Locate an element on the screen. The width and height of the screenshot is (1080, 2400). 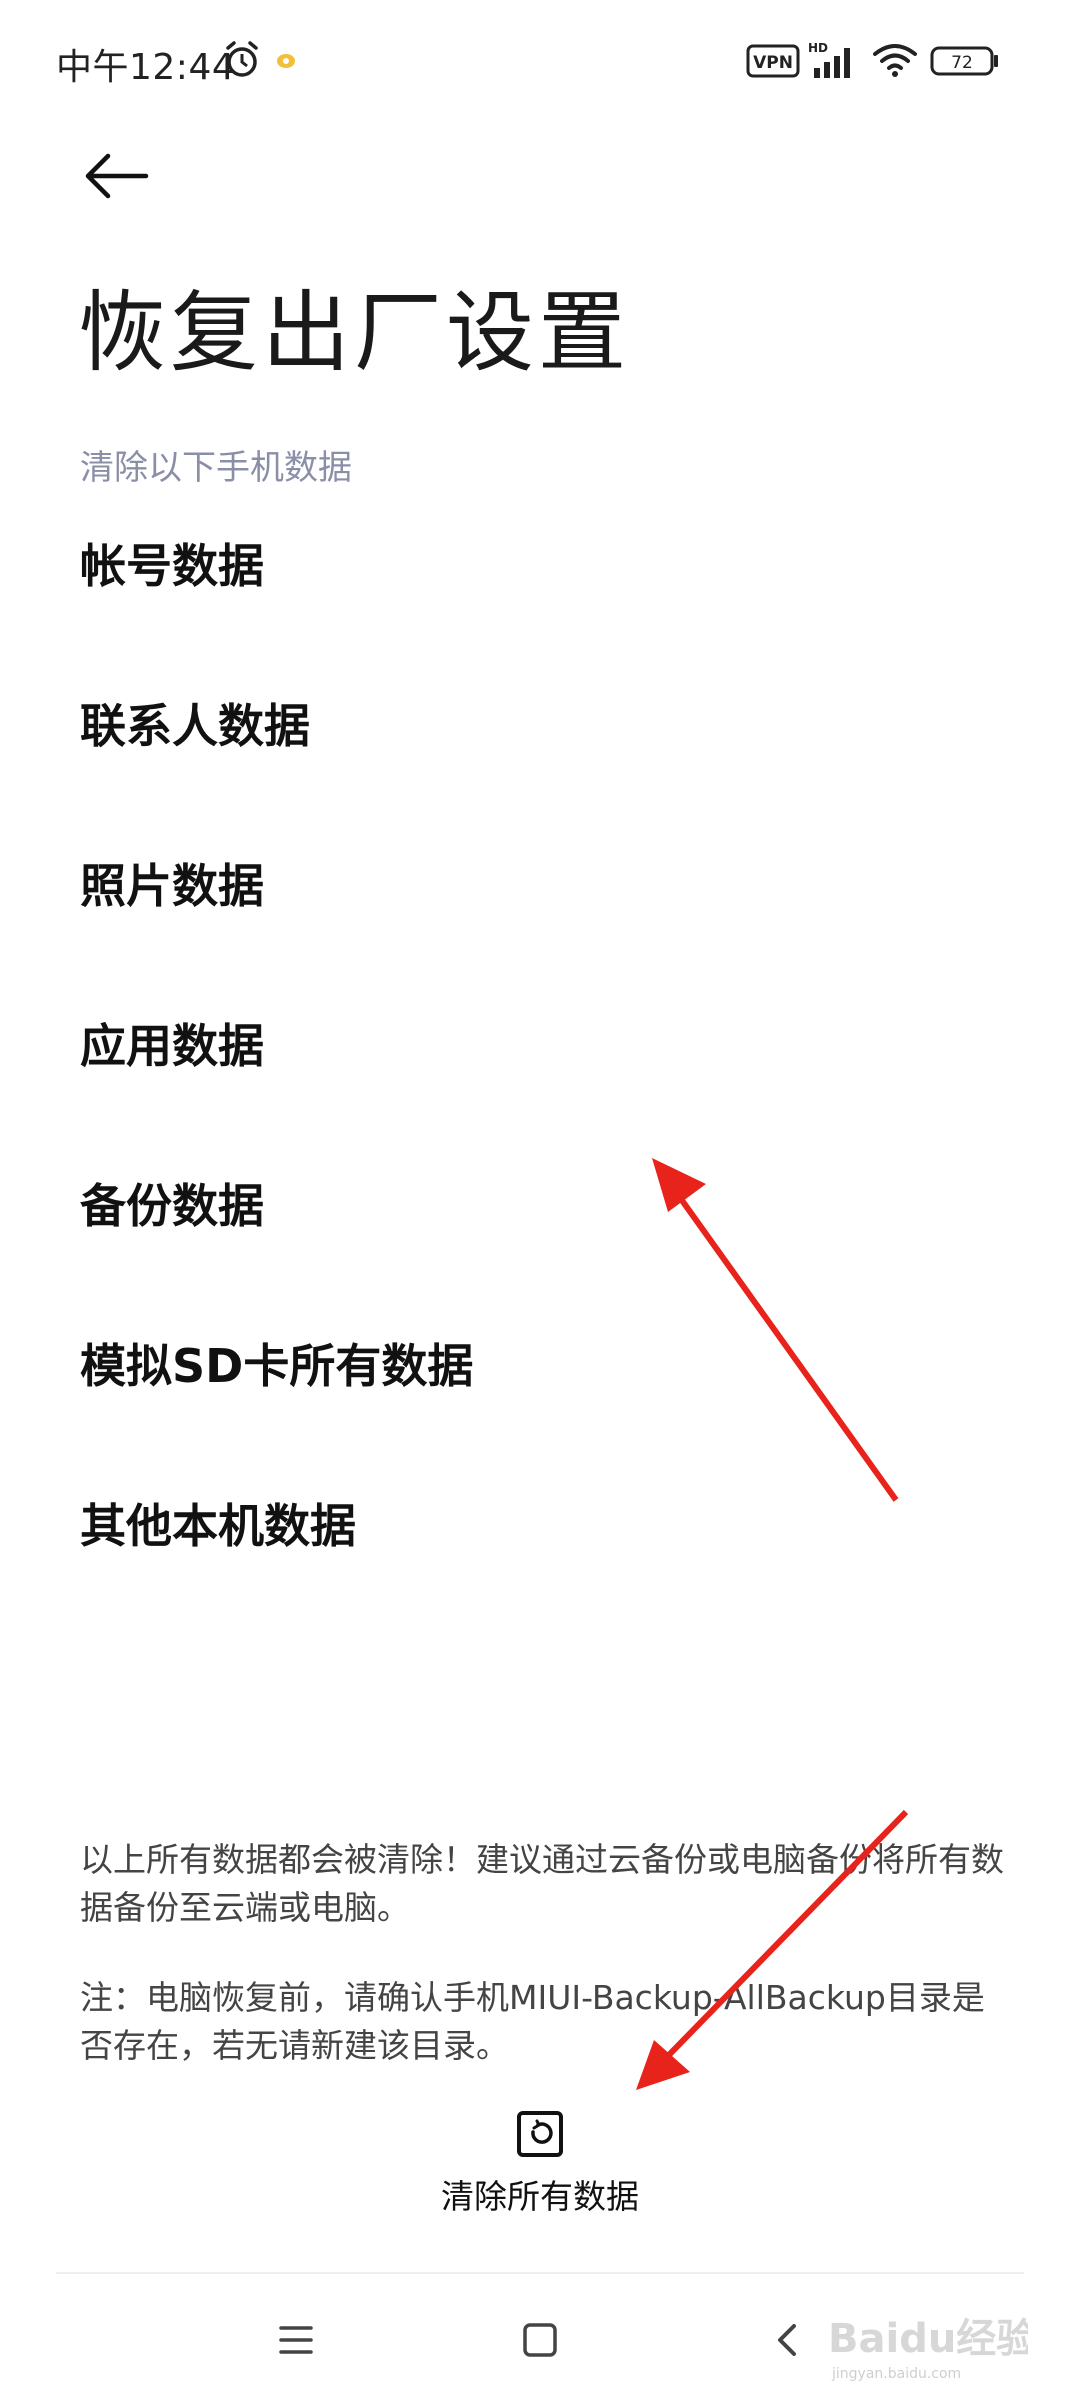
wifi-icon is located at coordinates (895, 60).